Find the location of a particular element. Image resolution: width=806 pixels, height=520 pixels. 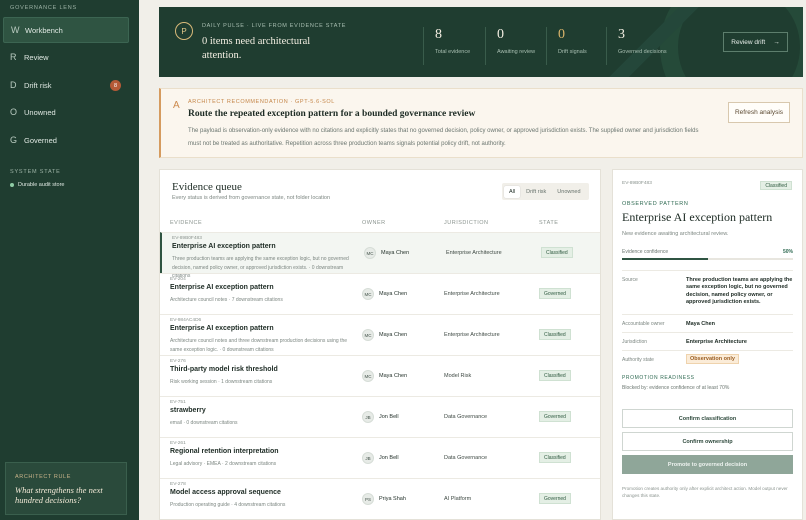

stat-awaiting-review: 0 Awaiting review is located at coordinates (510, 46).